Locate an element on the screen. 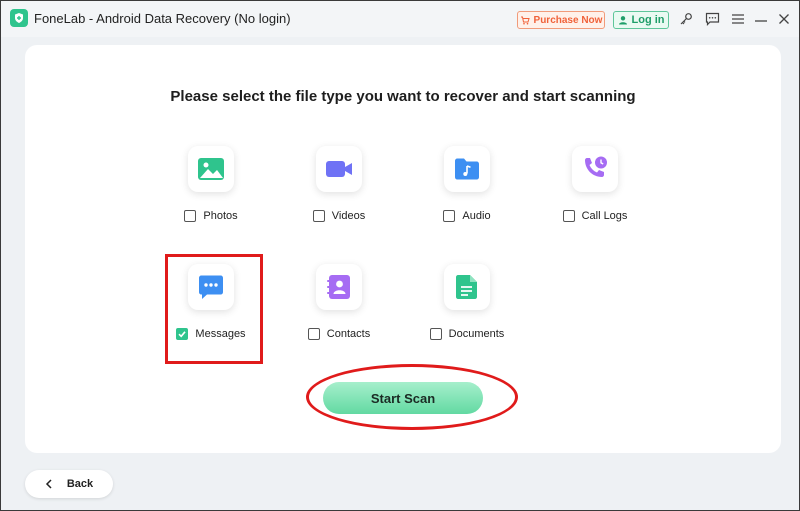  contacts-checkbox is located at coordinates (313, 334).